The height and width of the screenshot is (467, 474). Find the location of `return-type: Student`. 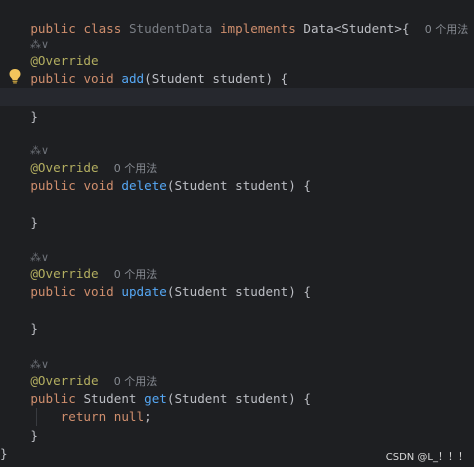

return-type: Student is located at coordinates (110, 398).